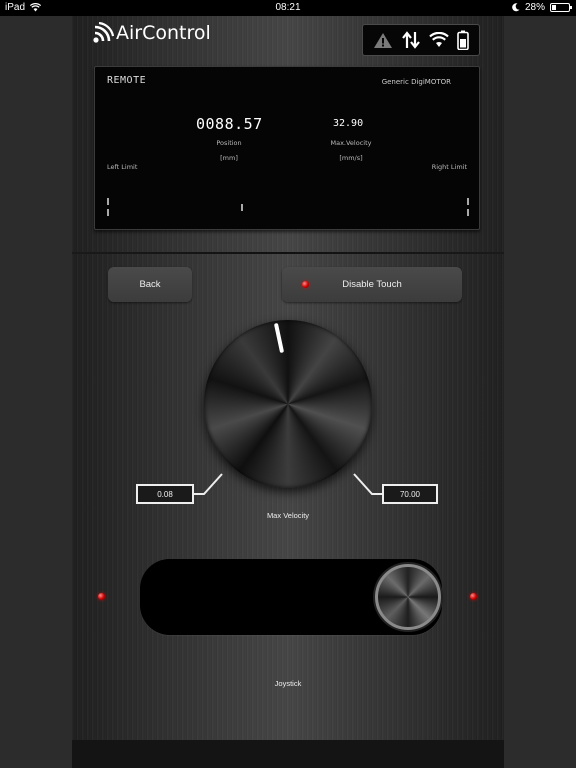 The width and height of the screenshot is (576, 768). I want to click on joystick-handle, so click(408, 597).